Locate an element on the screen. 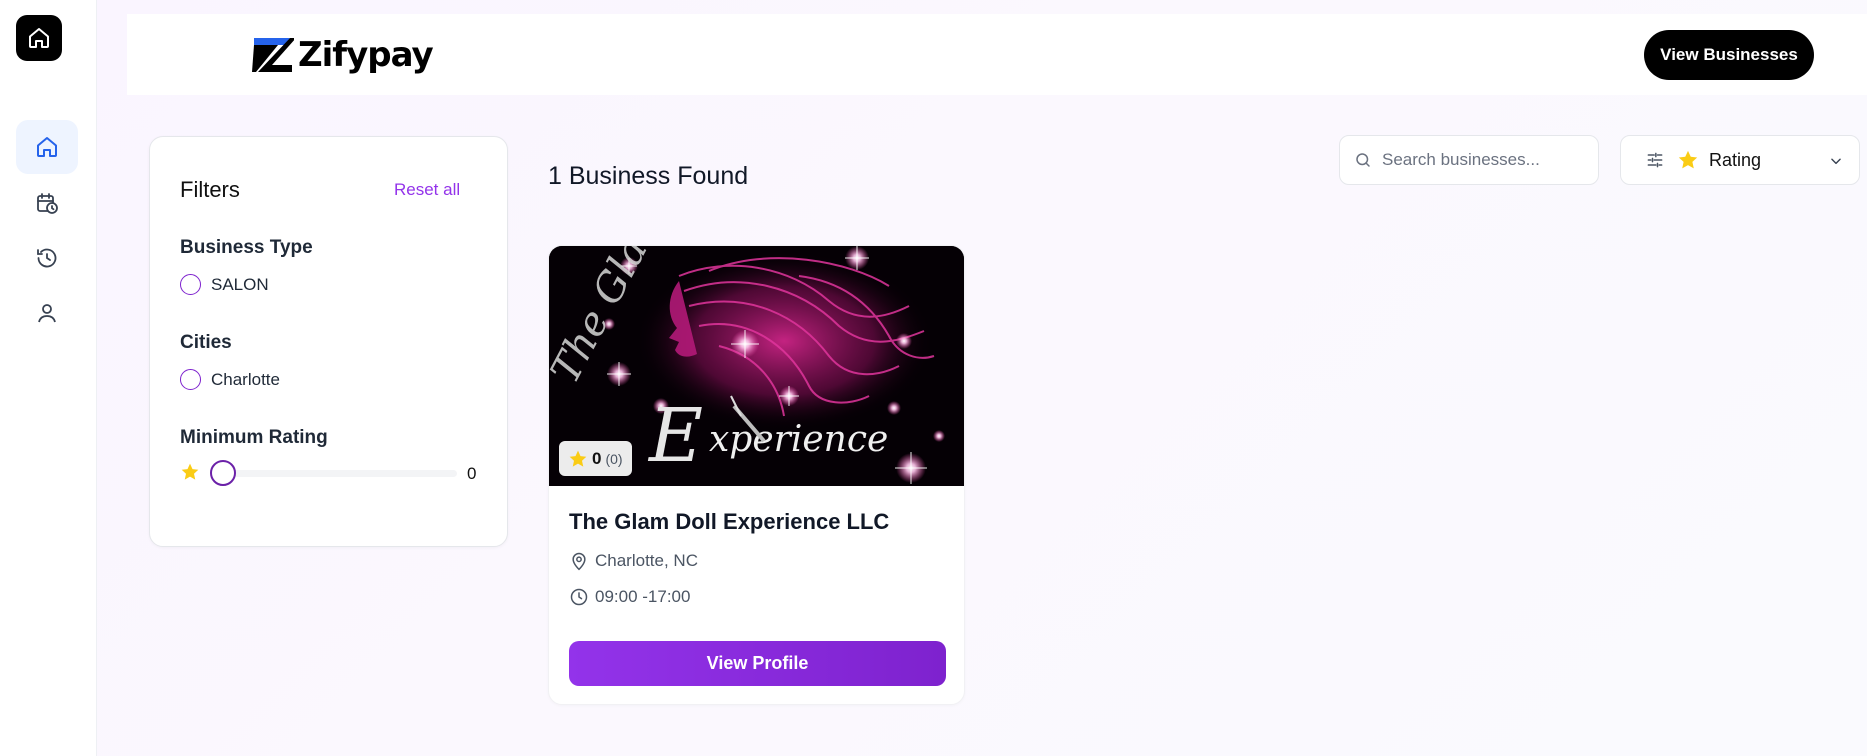 The image size is (1867, 756). nav-history is located at coordinates (47, 258).